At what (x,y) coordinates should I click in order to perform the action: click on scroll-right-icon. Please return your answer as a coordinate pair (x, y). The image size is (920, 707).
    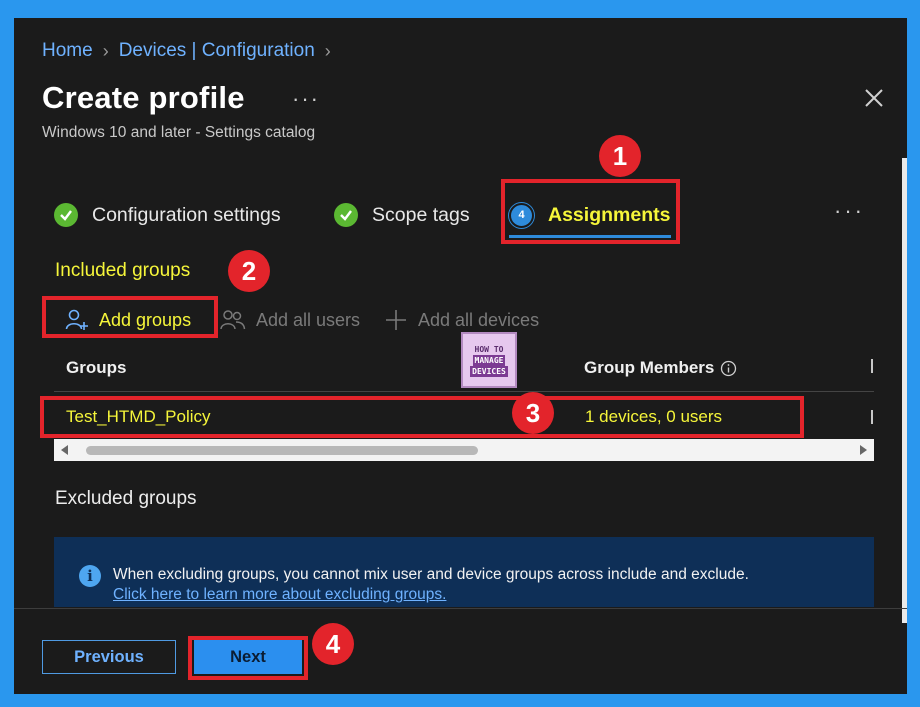
    Looking at the image, I should click on (863, 450).